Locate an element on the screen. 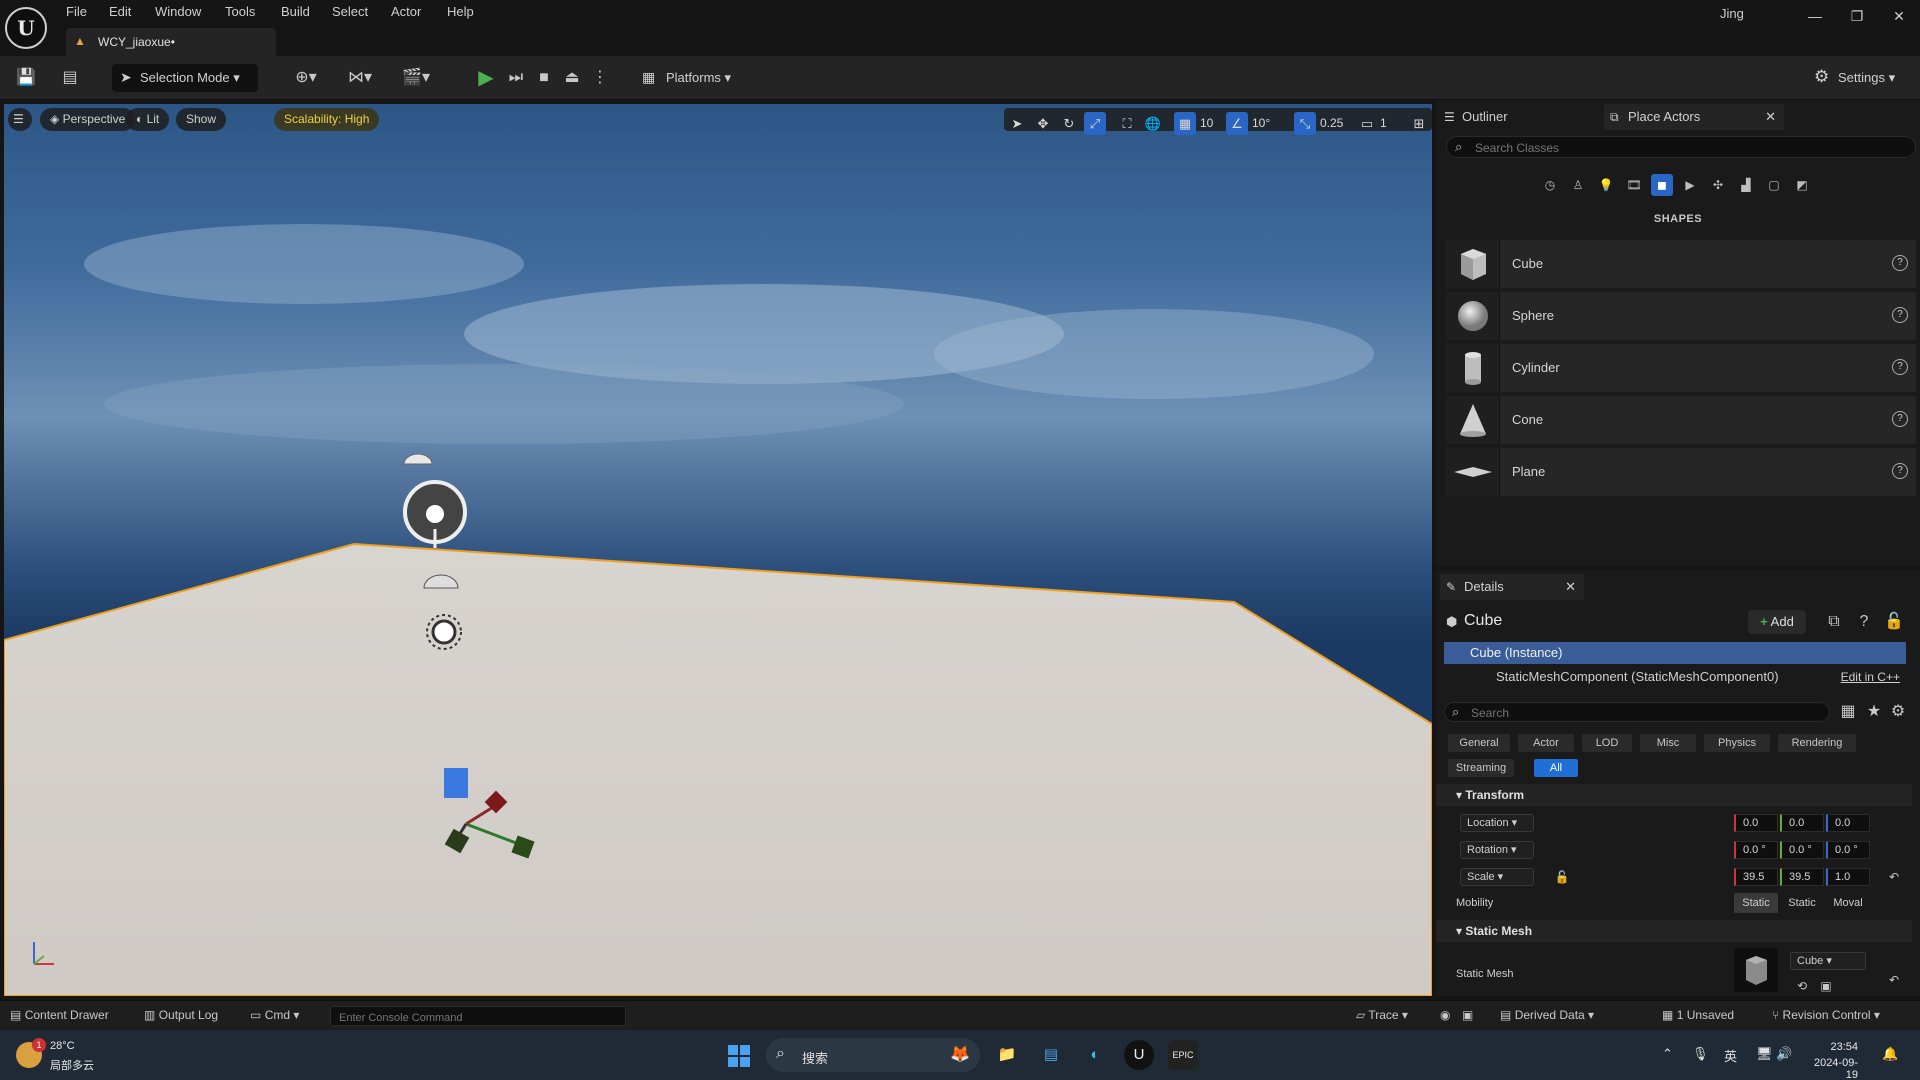 Image resolution: width=1920 pixels, height=1080 pixels. mobility-static-button: Static is located at coordinates (1756, 903).